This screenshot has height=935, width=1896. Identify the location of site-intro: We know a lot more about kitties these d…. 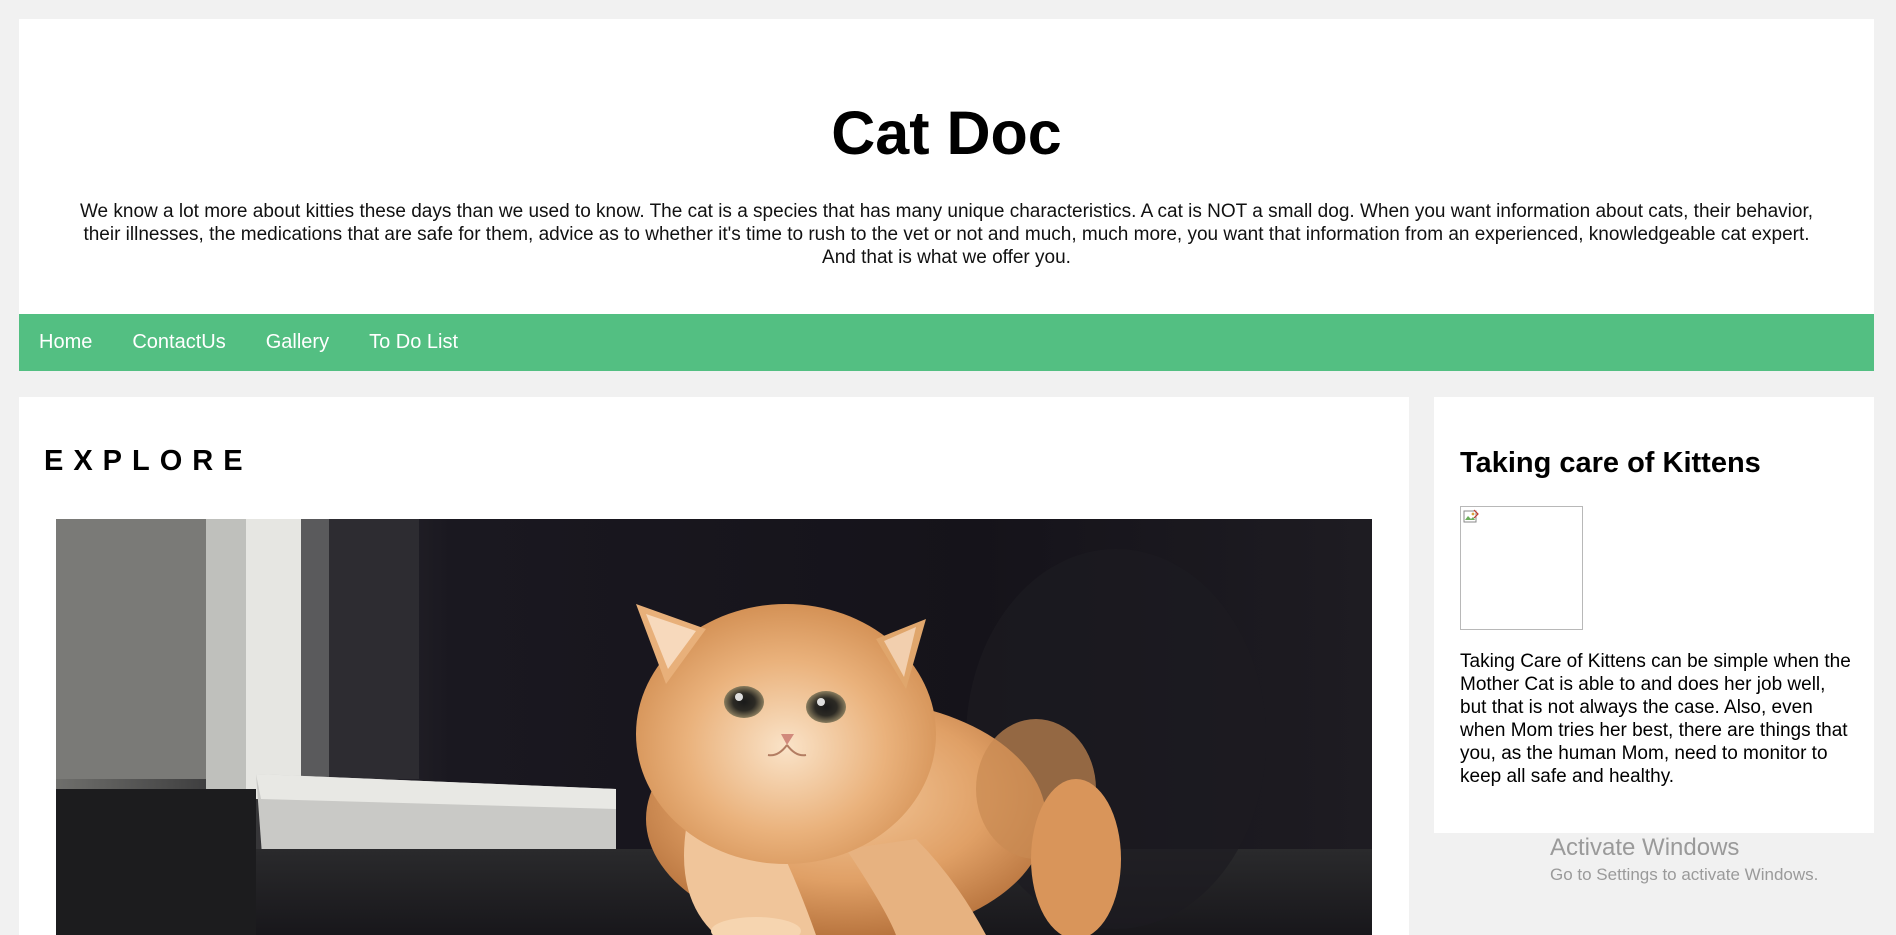
(946, 234).